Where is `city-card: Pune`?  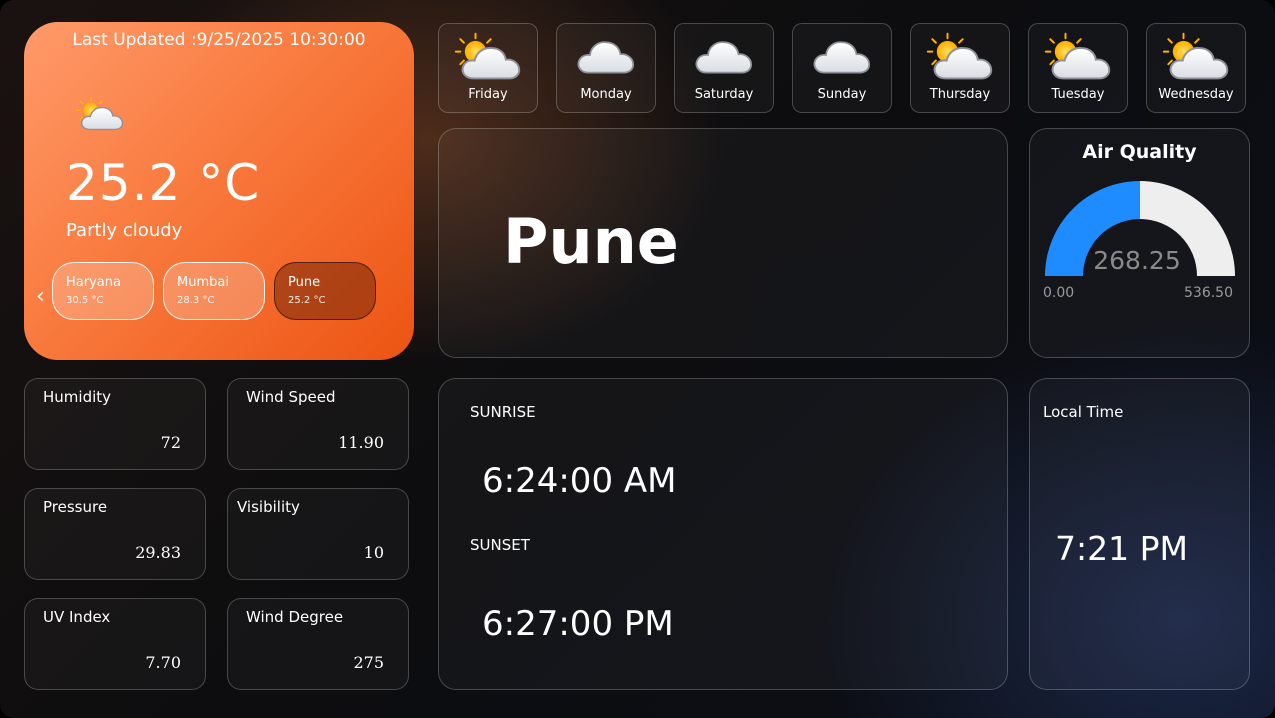 city-card: Pune is located at coordinates (723, 243).